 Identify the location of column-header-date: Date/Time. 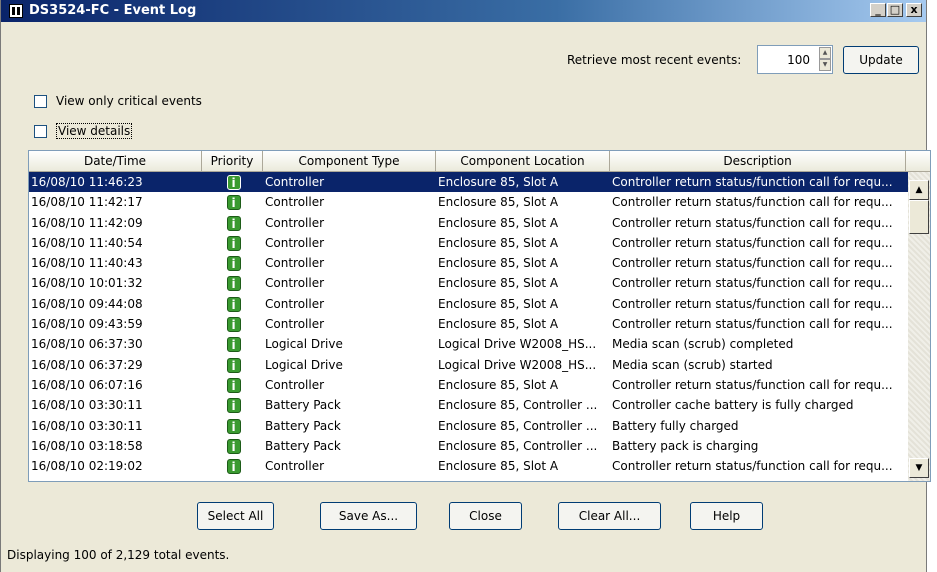
(115, 161).